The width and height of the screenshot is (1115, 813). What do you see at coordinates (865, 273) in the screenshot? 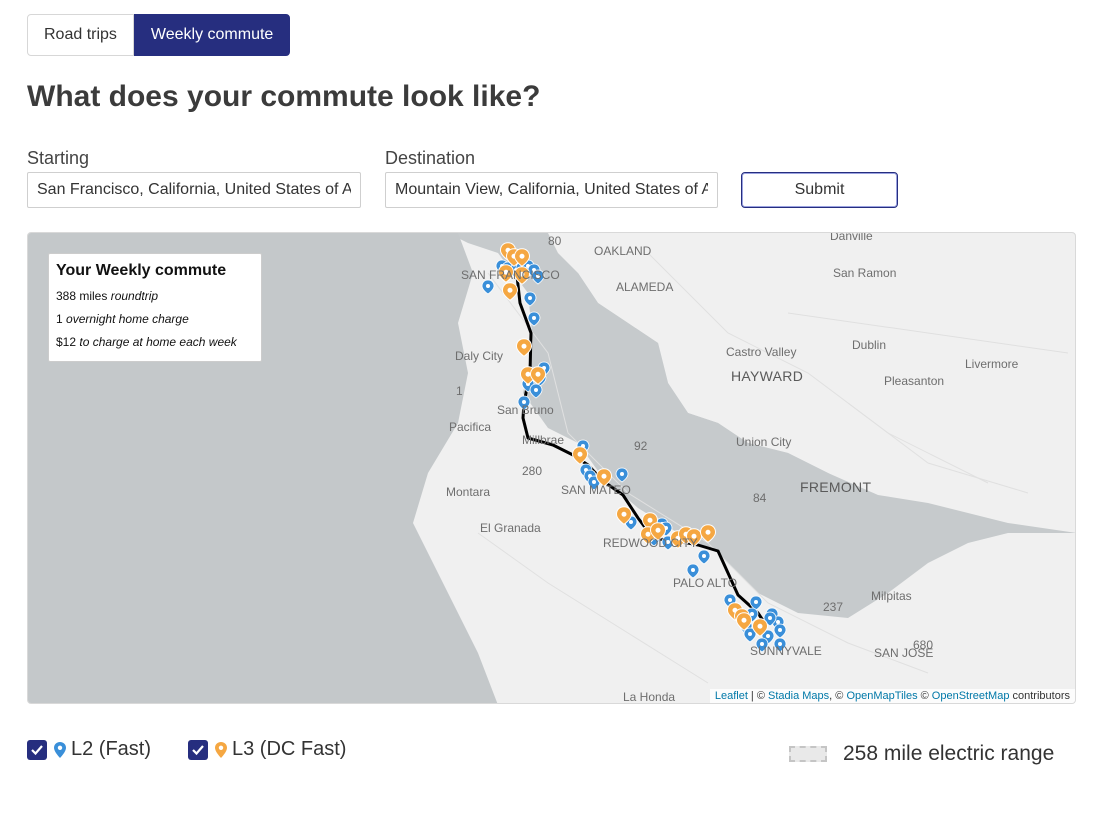
I see `map-label-san-ramon: San Ramon` at bounding box center [865, 273].